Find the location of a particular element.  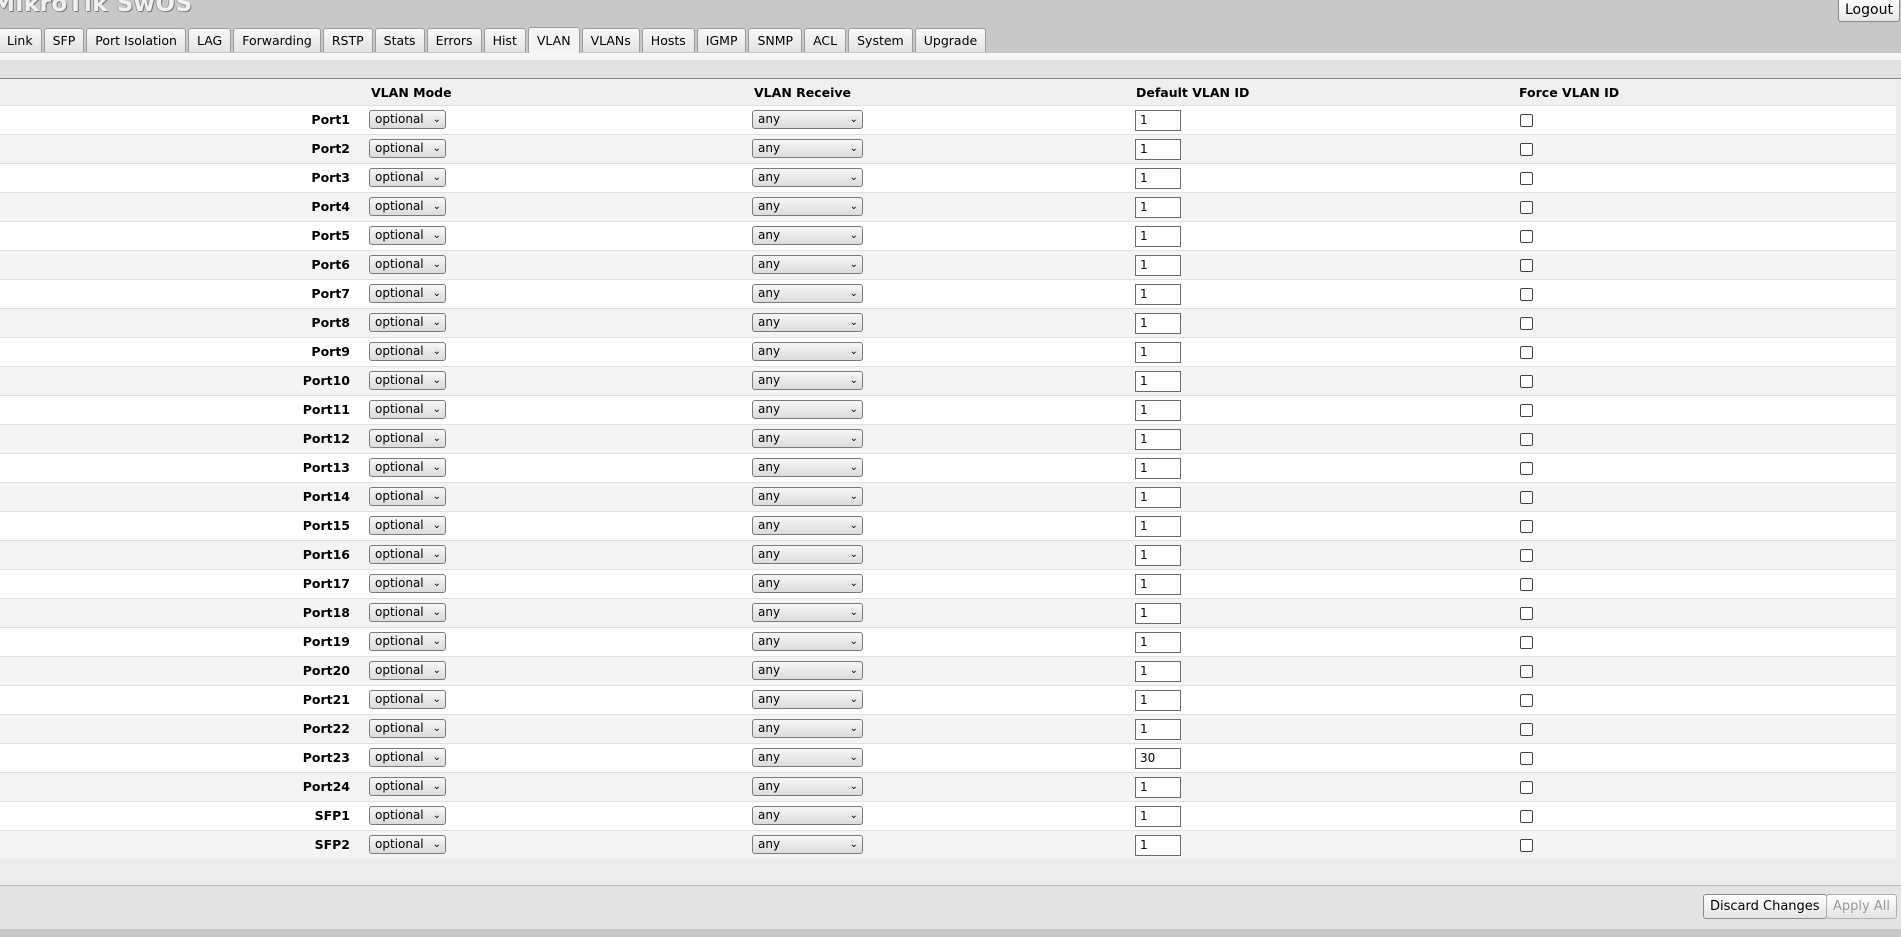

tab-acl: ACL is located at coordinates (825, 40).